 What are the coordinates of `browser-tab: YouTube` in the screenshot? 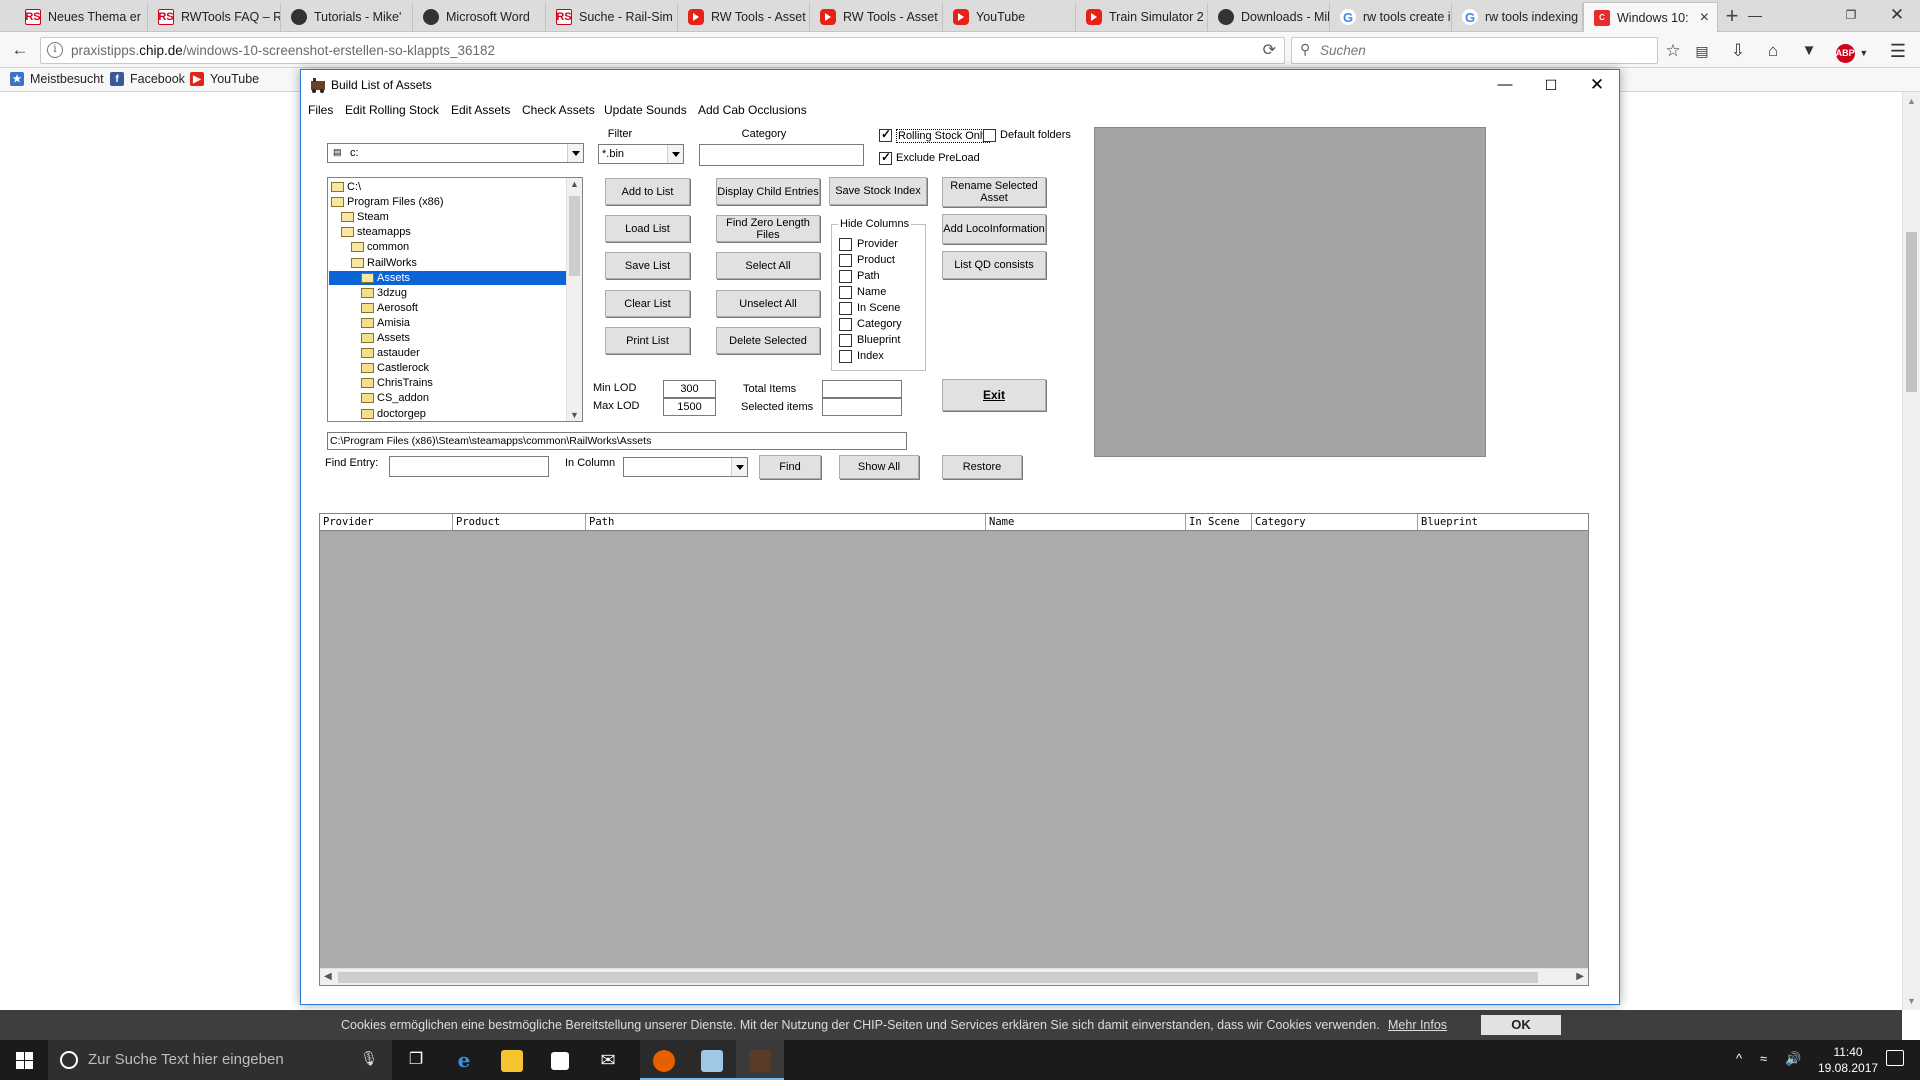 It's located at (1009, 17).